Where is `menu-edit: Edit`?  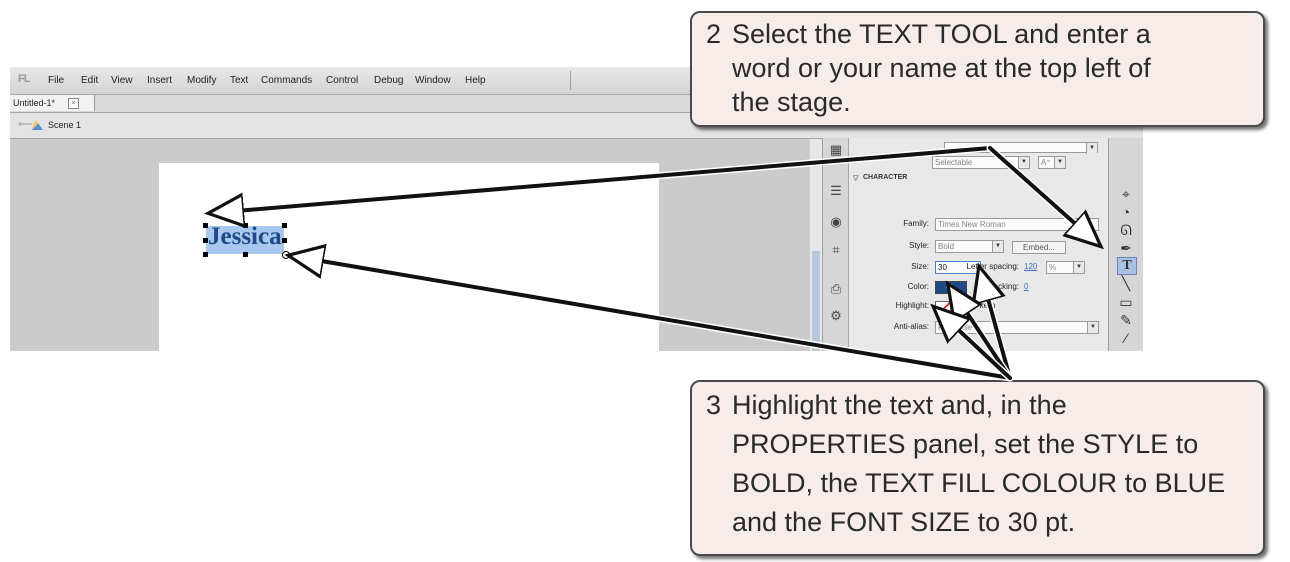 menu-edit: Edit is located at coordinates (89, 80).